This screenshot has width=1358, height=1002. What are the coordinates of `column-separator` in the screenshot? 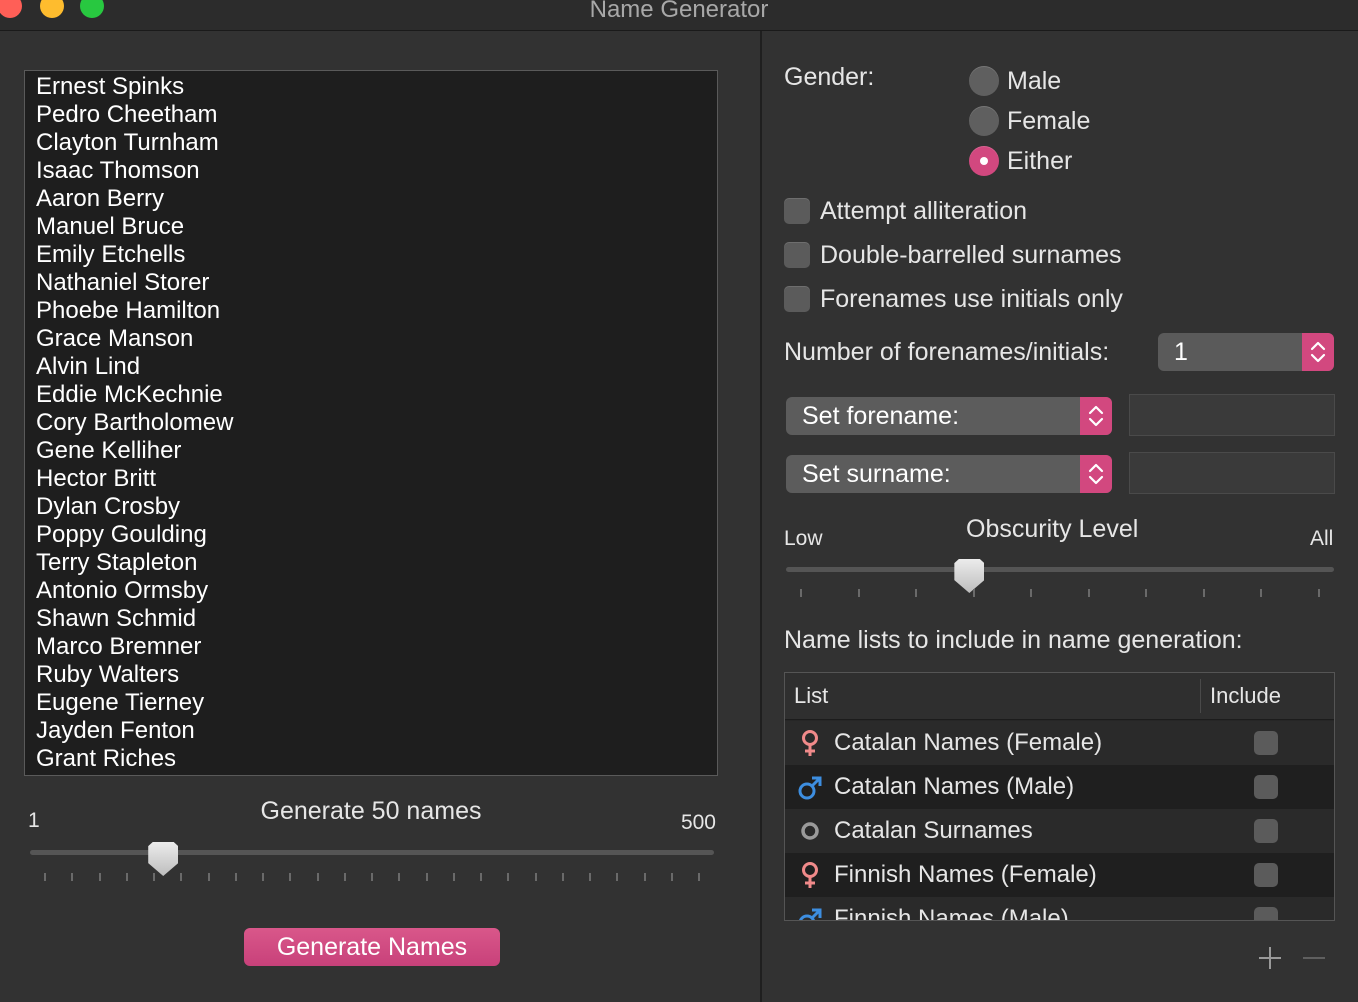 It's located at (1200, 696).